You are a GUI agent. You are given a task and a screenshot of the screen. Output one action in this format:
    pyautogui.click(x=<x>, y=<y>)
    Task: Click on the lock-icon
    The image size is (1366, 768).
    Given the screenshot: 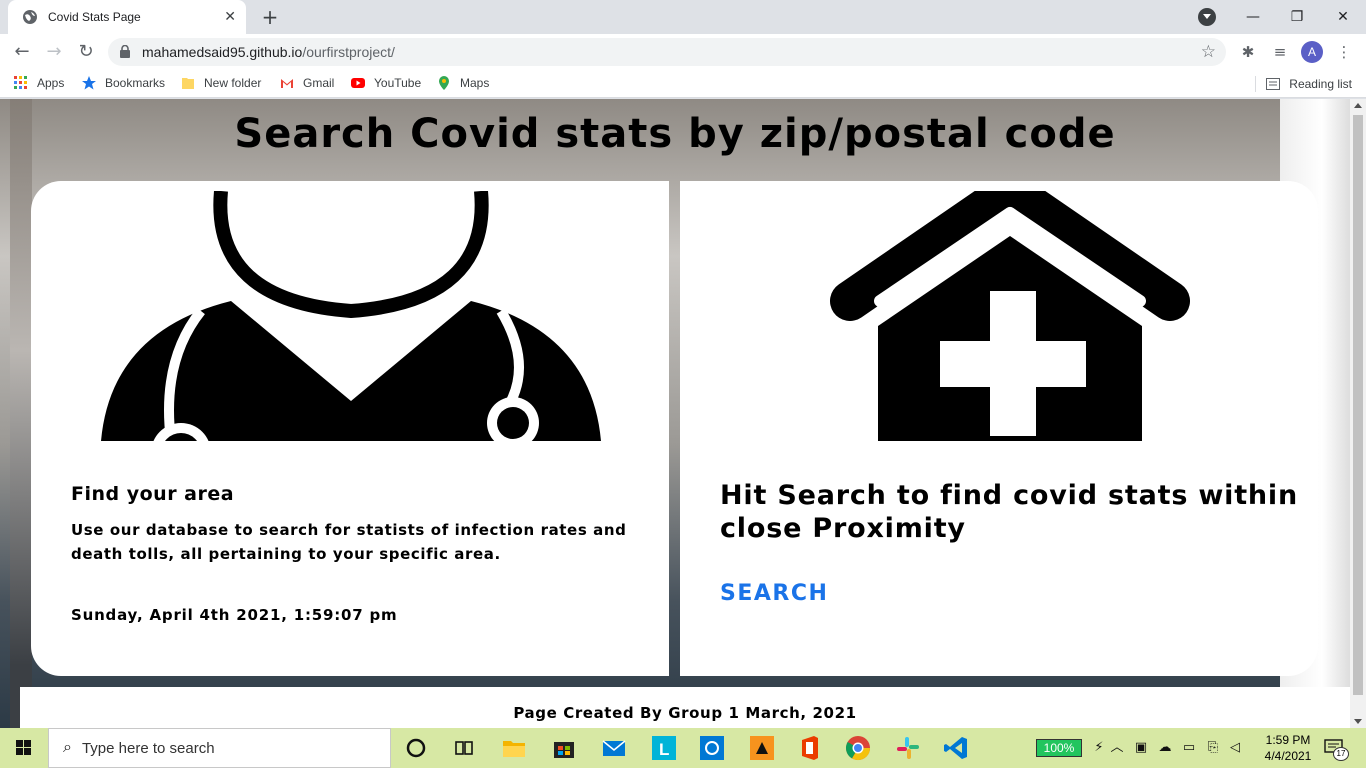 What is the action you would take?
    pyautogui.click(x=125, y=51)
    